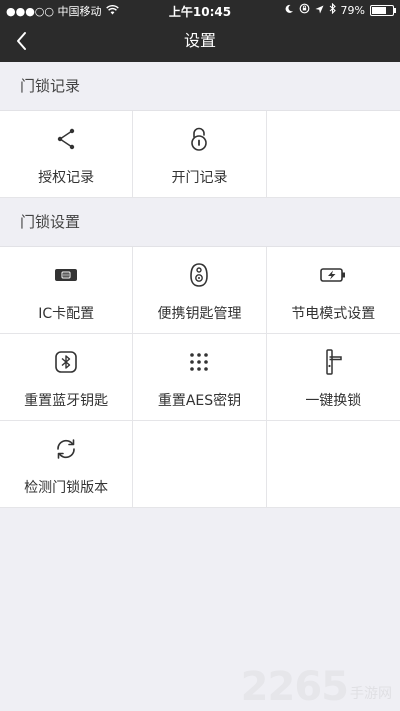 Image resolution: width=400 pixels, height=711 pixels. I want to click on reset-aes-key-label: 重置AES密钥, so click(199, 401).